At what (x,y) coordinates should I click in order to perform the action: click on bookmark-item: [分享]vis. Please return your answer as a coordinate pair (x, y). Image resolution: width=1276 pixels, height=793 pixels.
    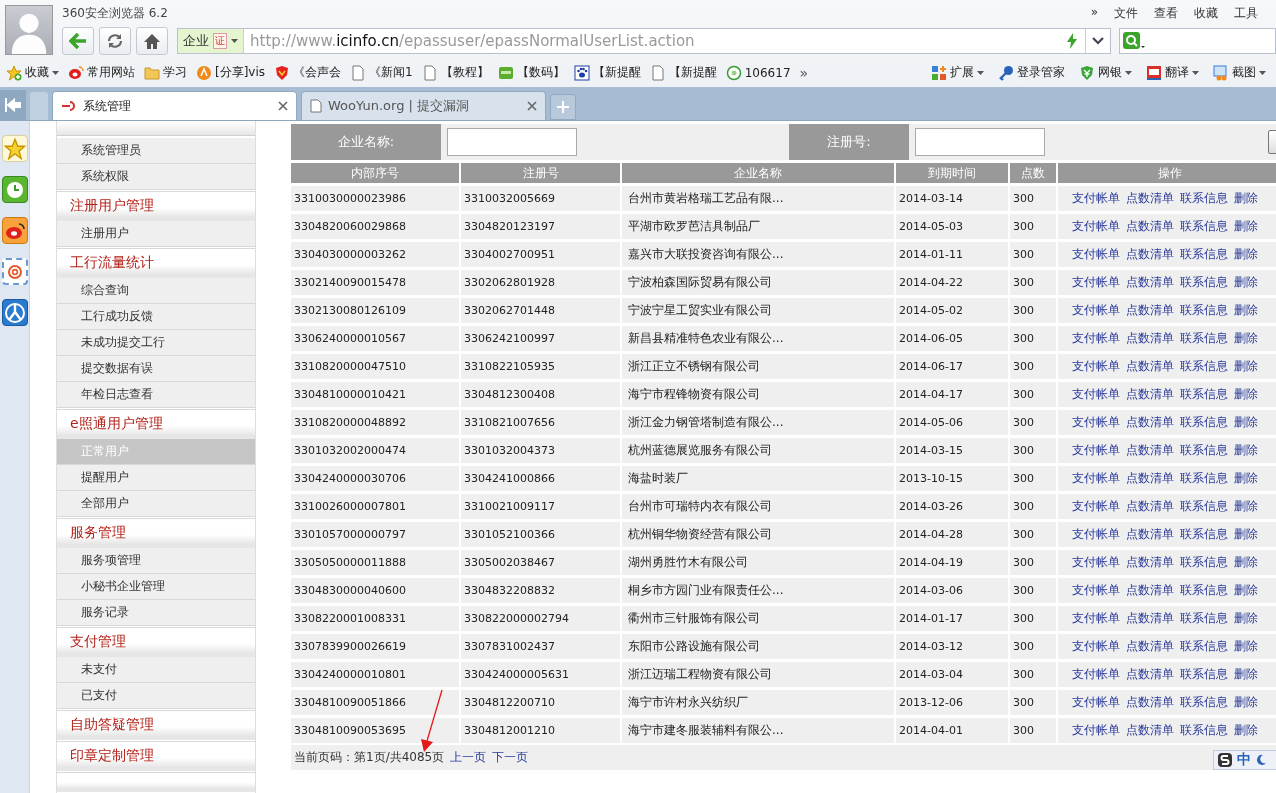
    Looking at the image, I should click on (231, 72).